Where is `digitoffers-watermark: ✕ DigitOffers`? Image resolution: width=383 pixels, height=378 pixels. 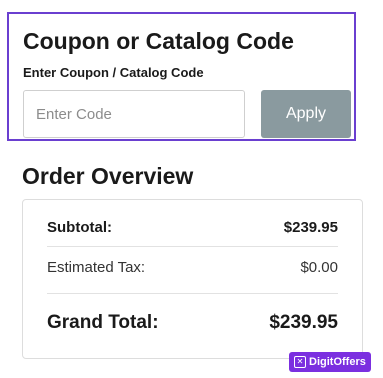 digitoffers-watermark: ✕ DigitOffers is located at coordinates (330, 362).